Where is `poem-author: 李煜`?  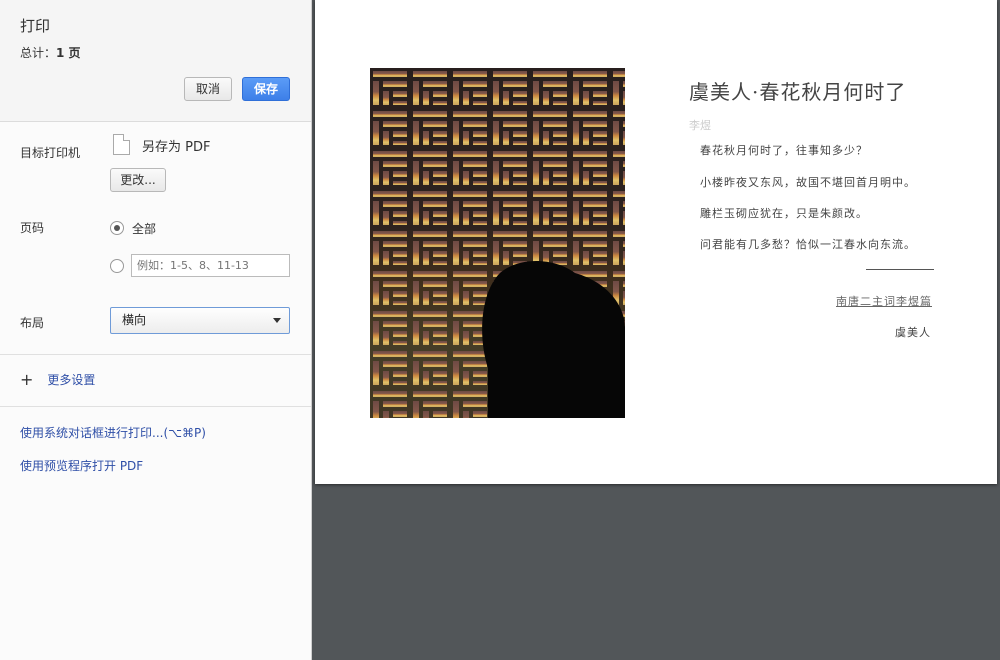 poem-author: 李煜 is located at coordinates (700, 125).